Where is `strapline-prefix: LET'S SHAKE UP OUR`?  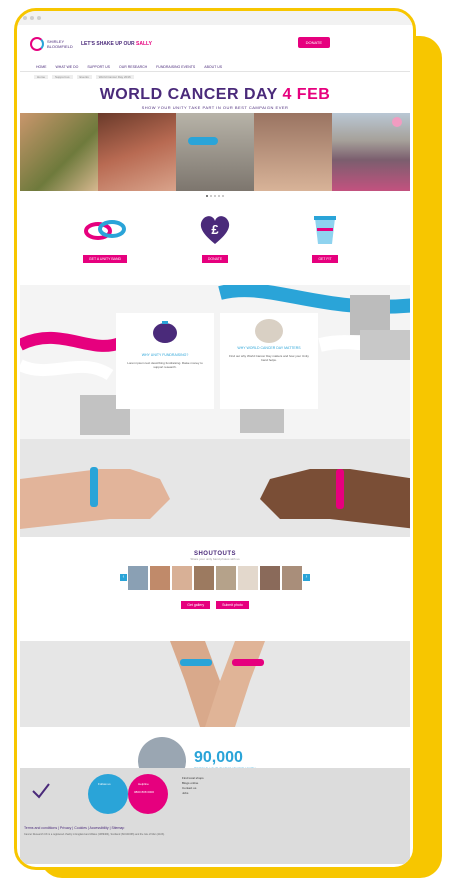 strapline-prefix: LET'S SHAKE UP OUR is located at coordinates (108, 44).